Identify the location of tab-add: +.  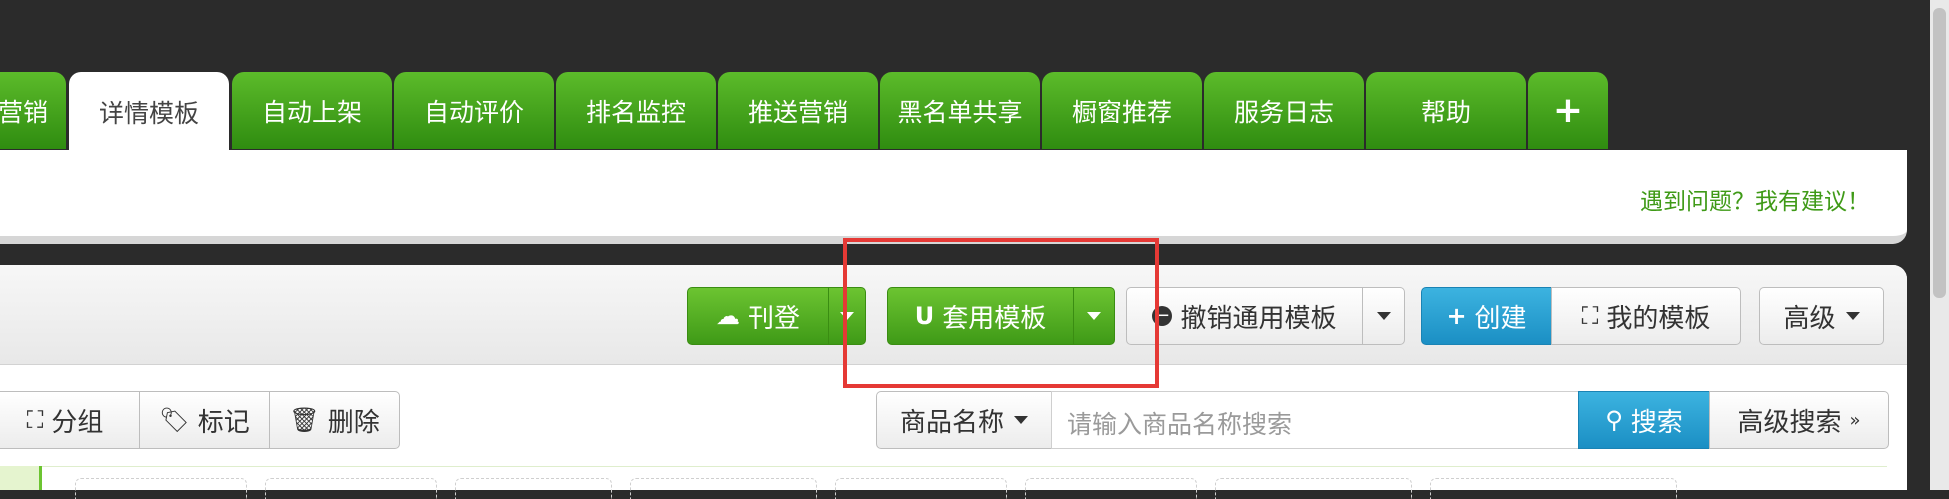
(1568, 110).